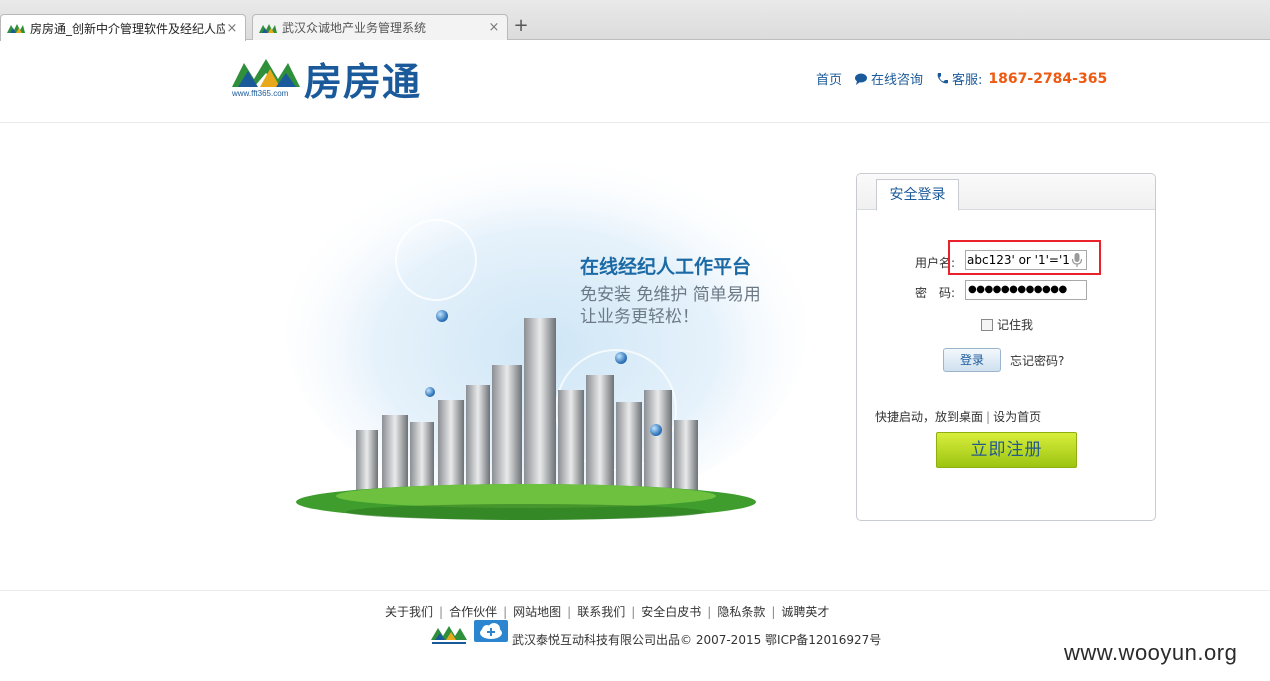 The height and width of the screenshot is (681, 1270). What do you see at coordinates (449, 635) in the screenshot?
I see `footer-fft-logo-icon` at bounding box center [449, 635].